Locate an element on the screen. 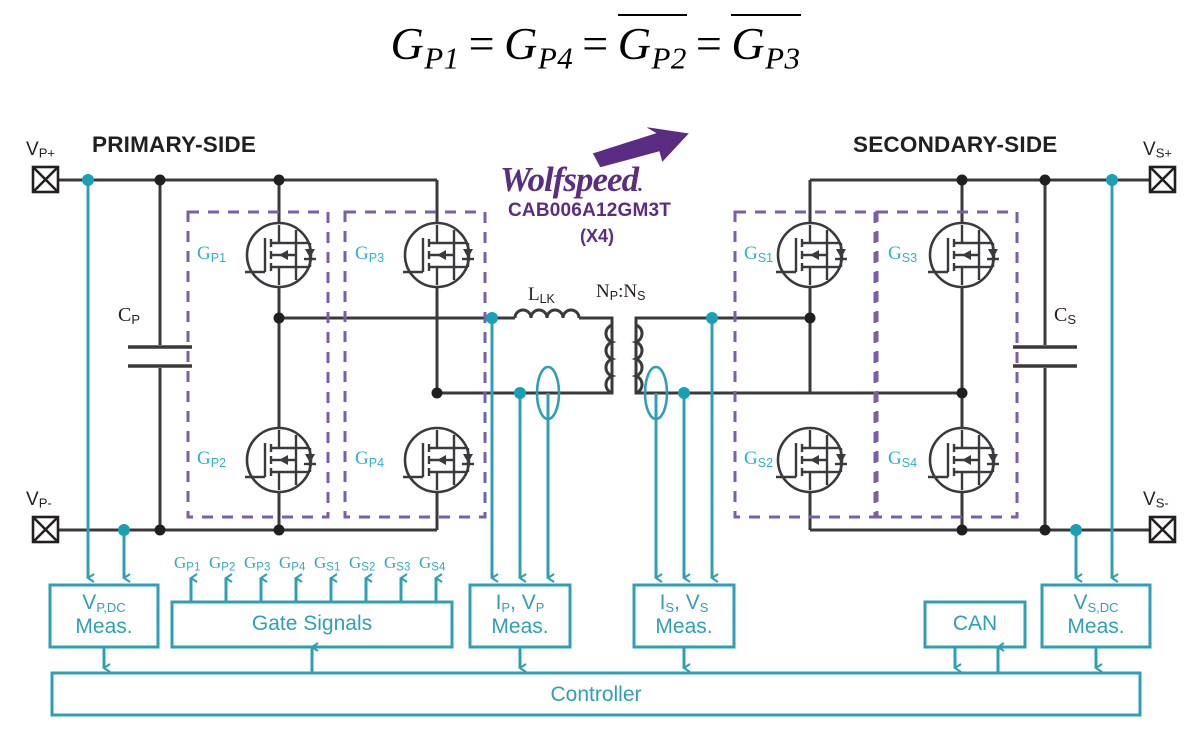  mosfet-gp4 is located at coordinates (438, 460).